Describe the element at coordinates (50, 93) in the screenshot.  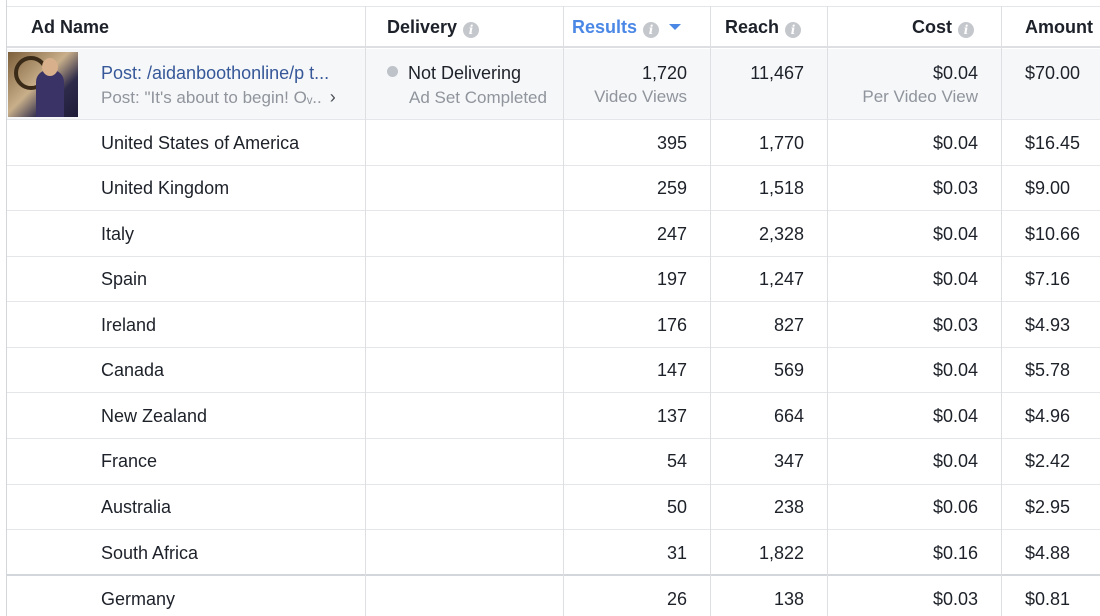
I see `person-graphic` at that location.